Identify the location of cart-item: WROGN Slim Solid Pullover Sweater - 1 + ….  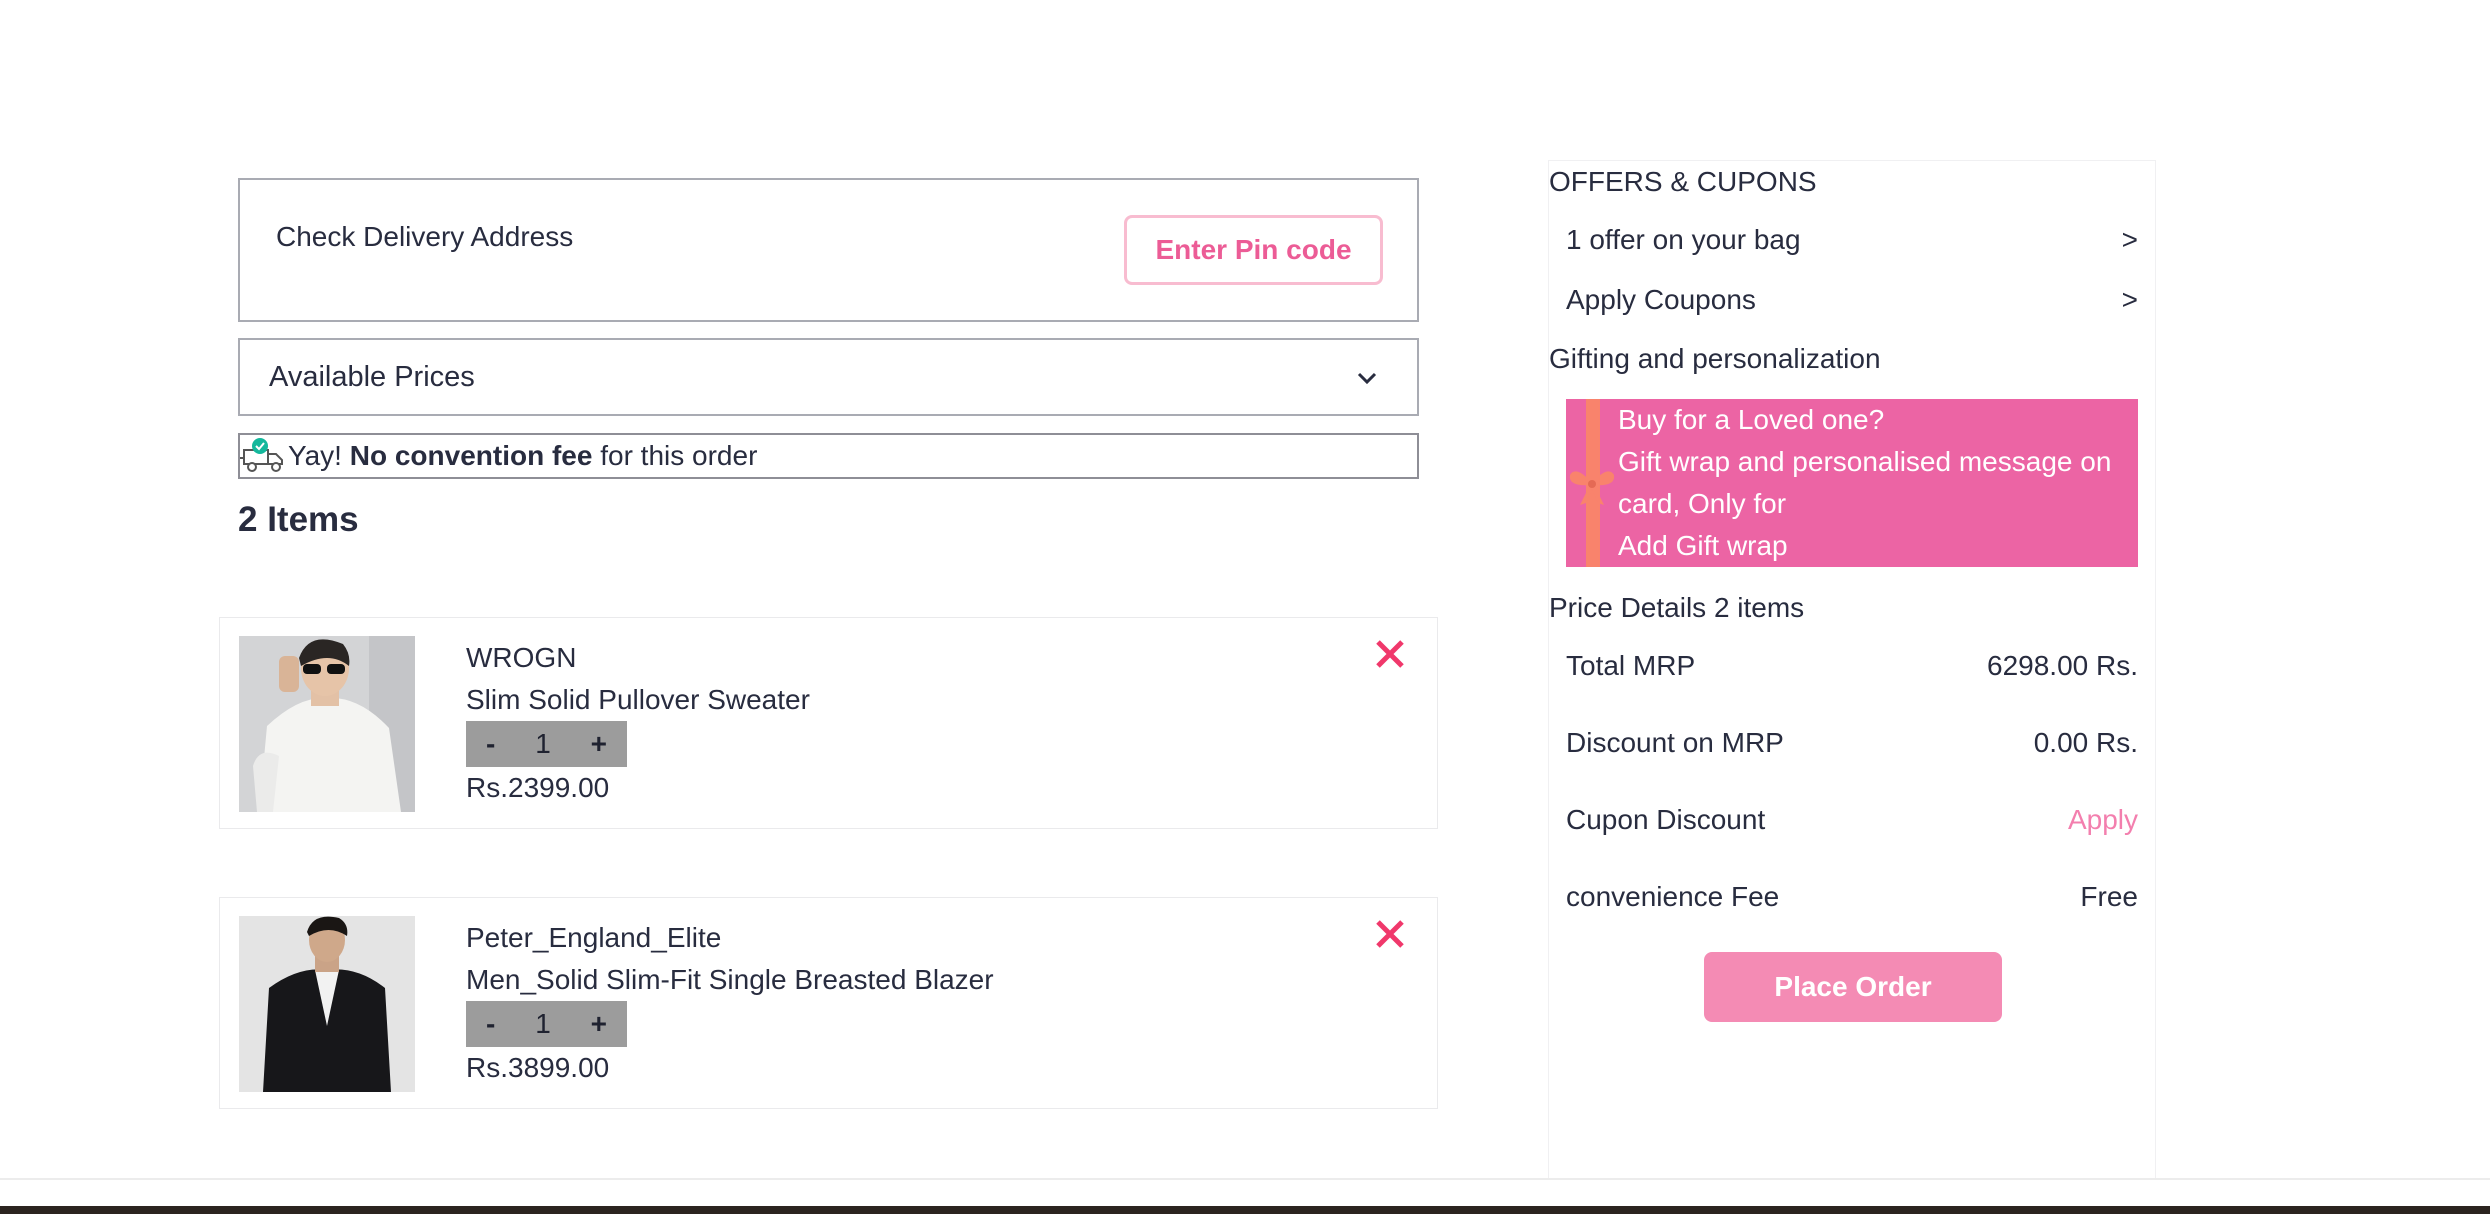
(828, 723).